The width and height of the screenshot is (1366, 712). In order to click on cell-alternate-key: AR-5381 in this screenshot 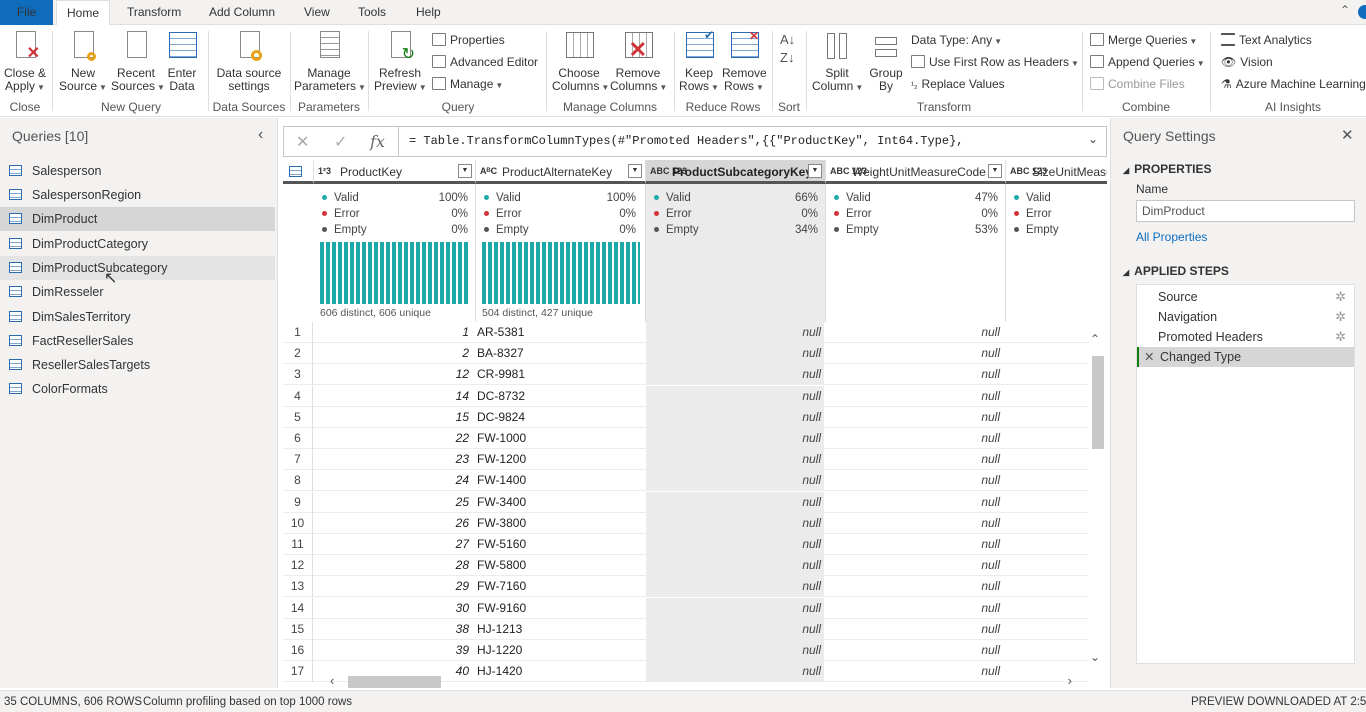, I will do `click(561, 332)`.